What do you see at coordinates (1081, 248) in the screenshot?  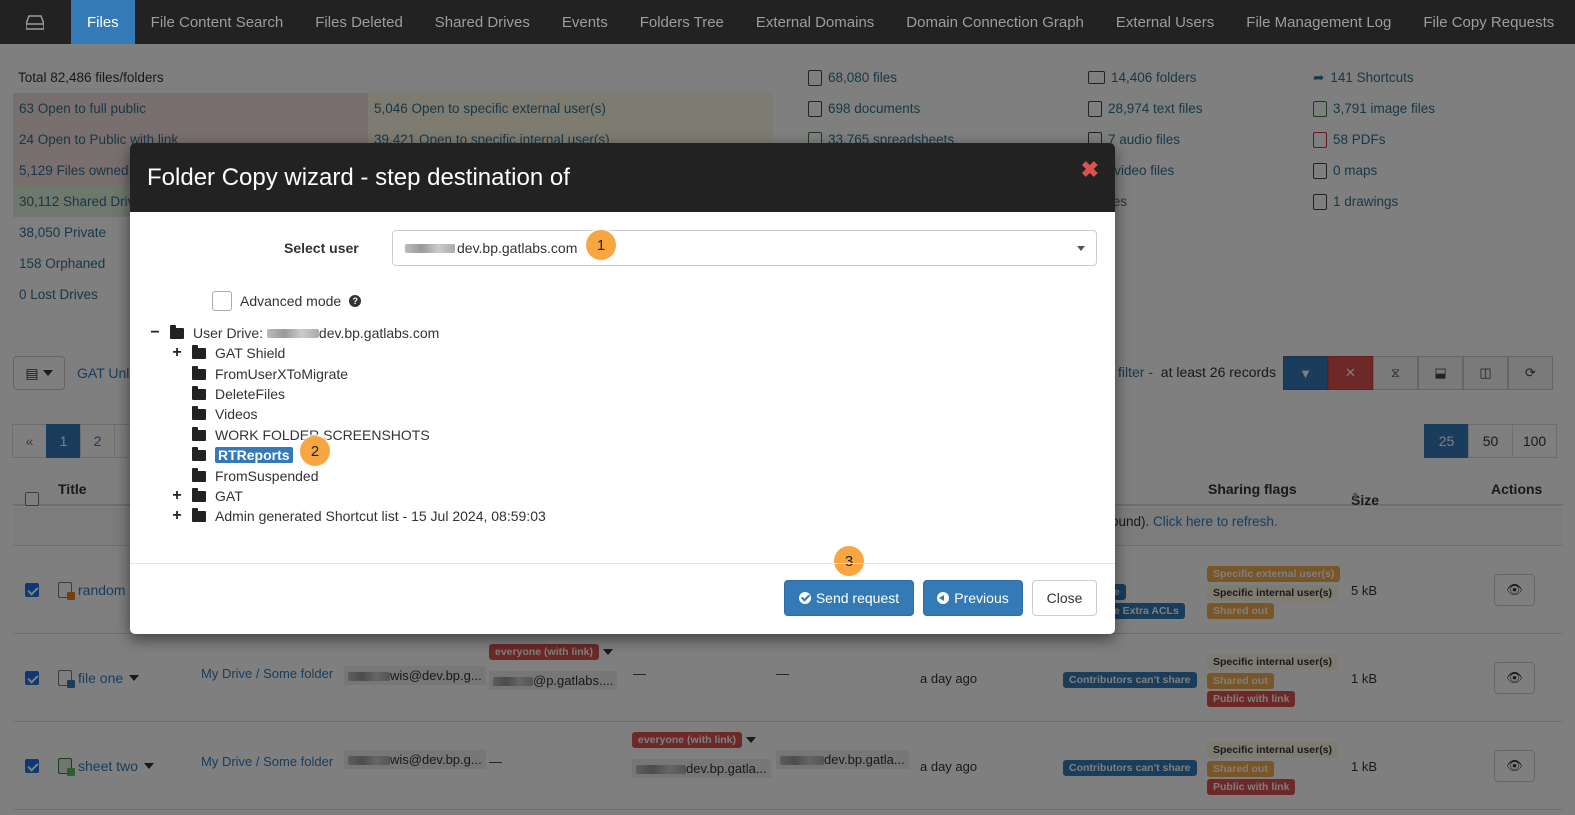 I see `chevron-down-icon` at bounding box center [1081, 248].